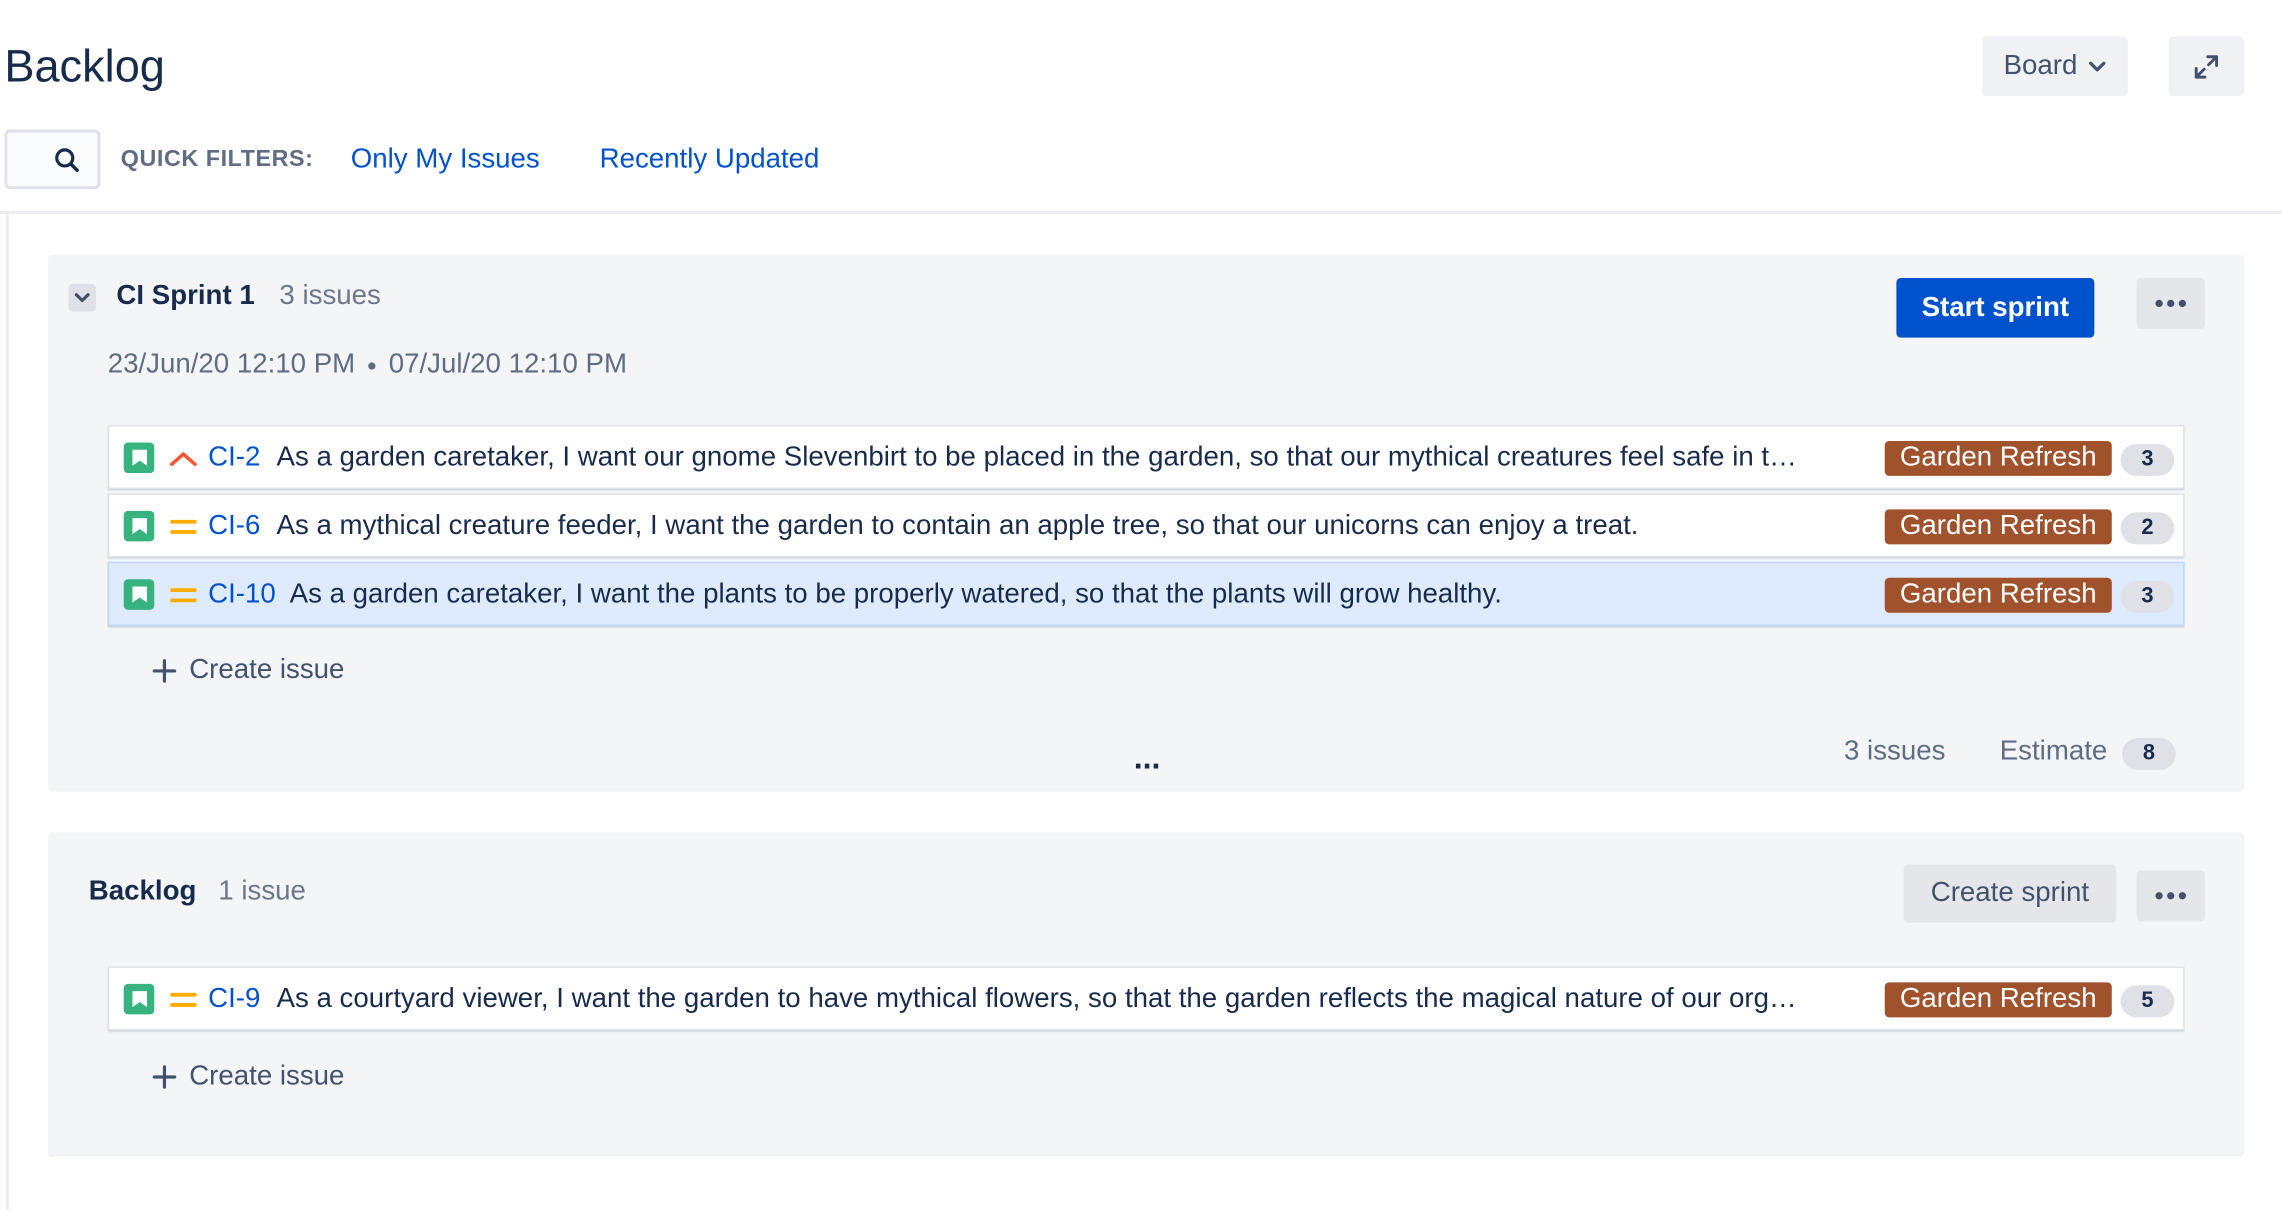 The width and height of the screenshot is (2282, 1210). I want to click on backlog-create-issue-button: Create issue, so click(247, 1077).